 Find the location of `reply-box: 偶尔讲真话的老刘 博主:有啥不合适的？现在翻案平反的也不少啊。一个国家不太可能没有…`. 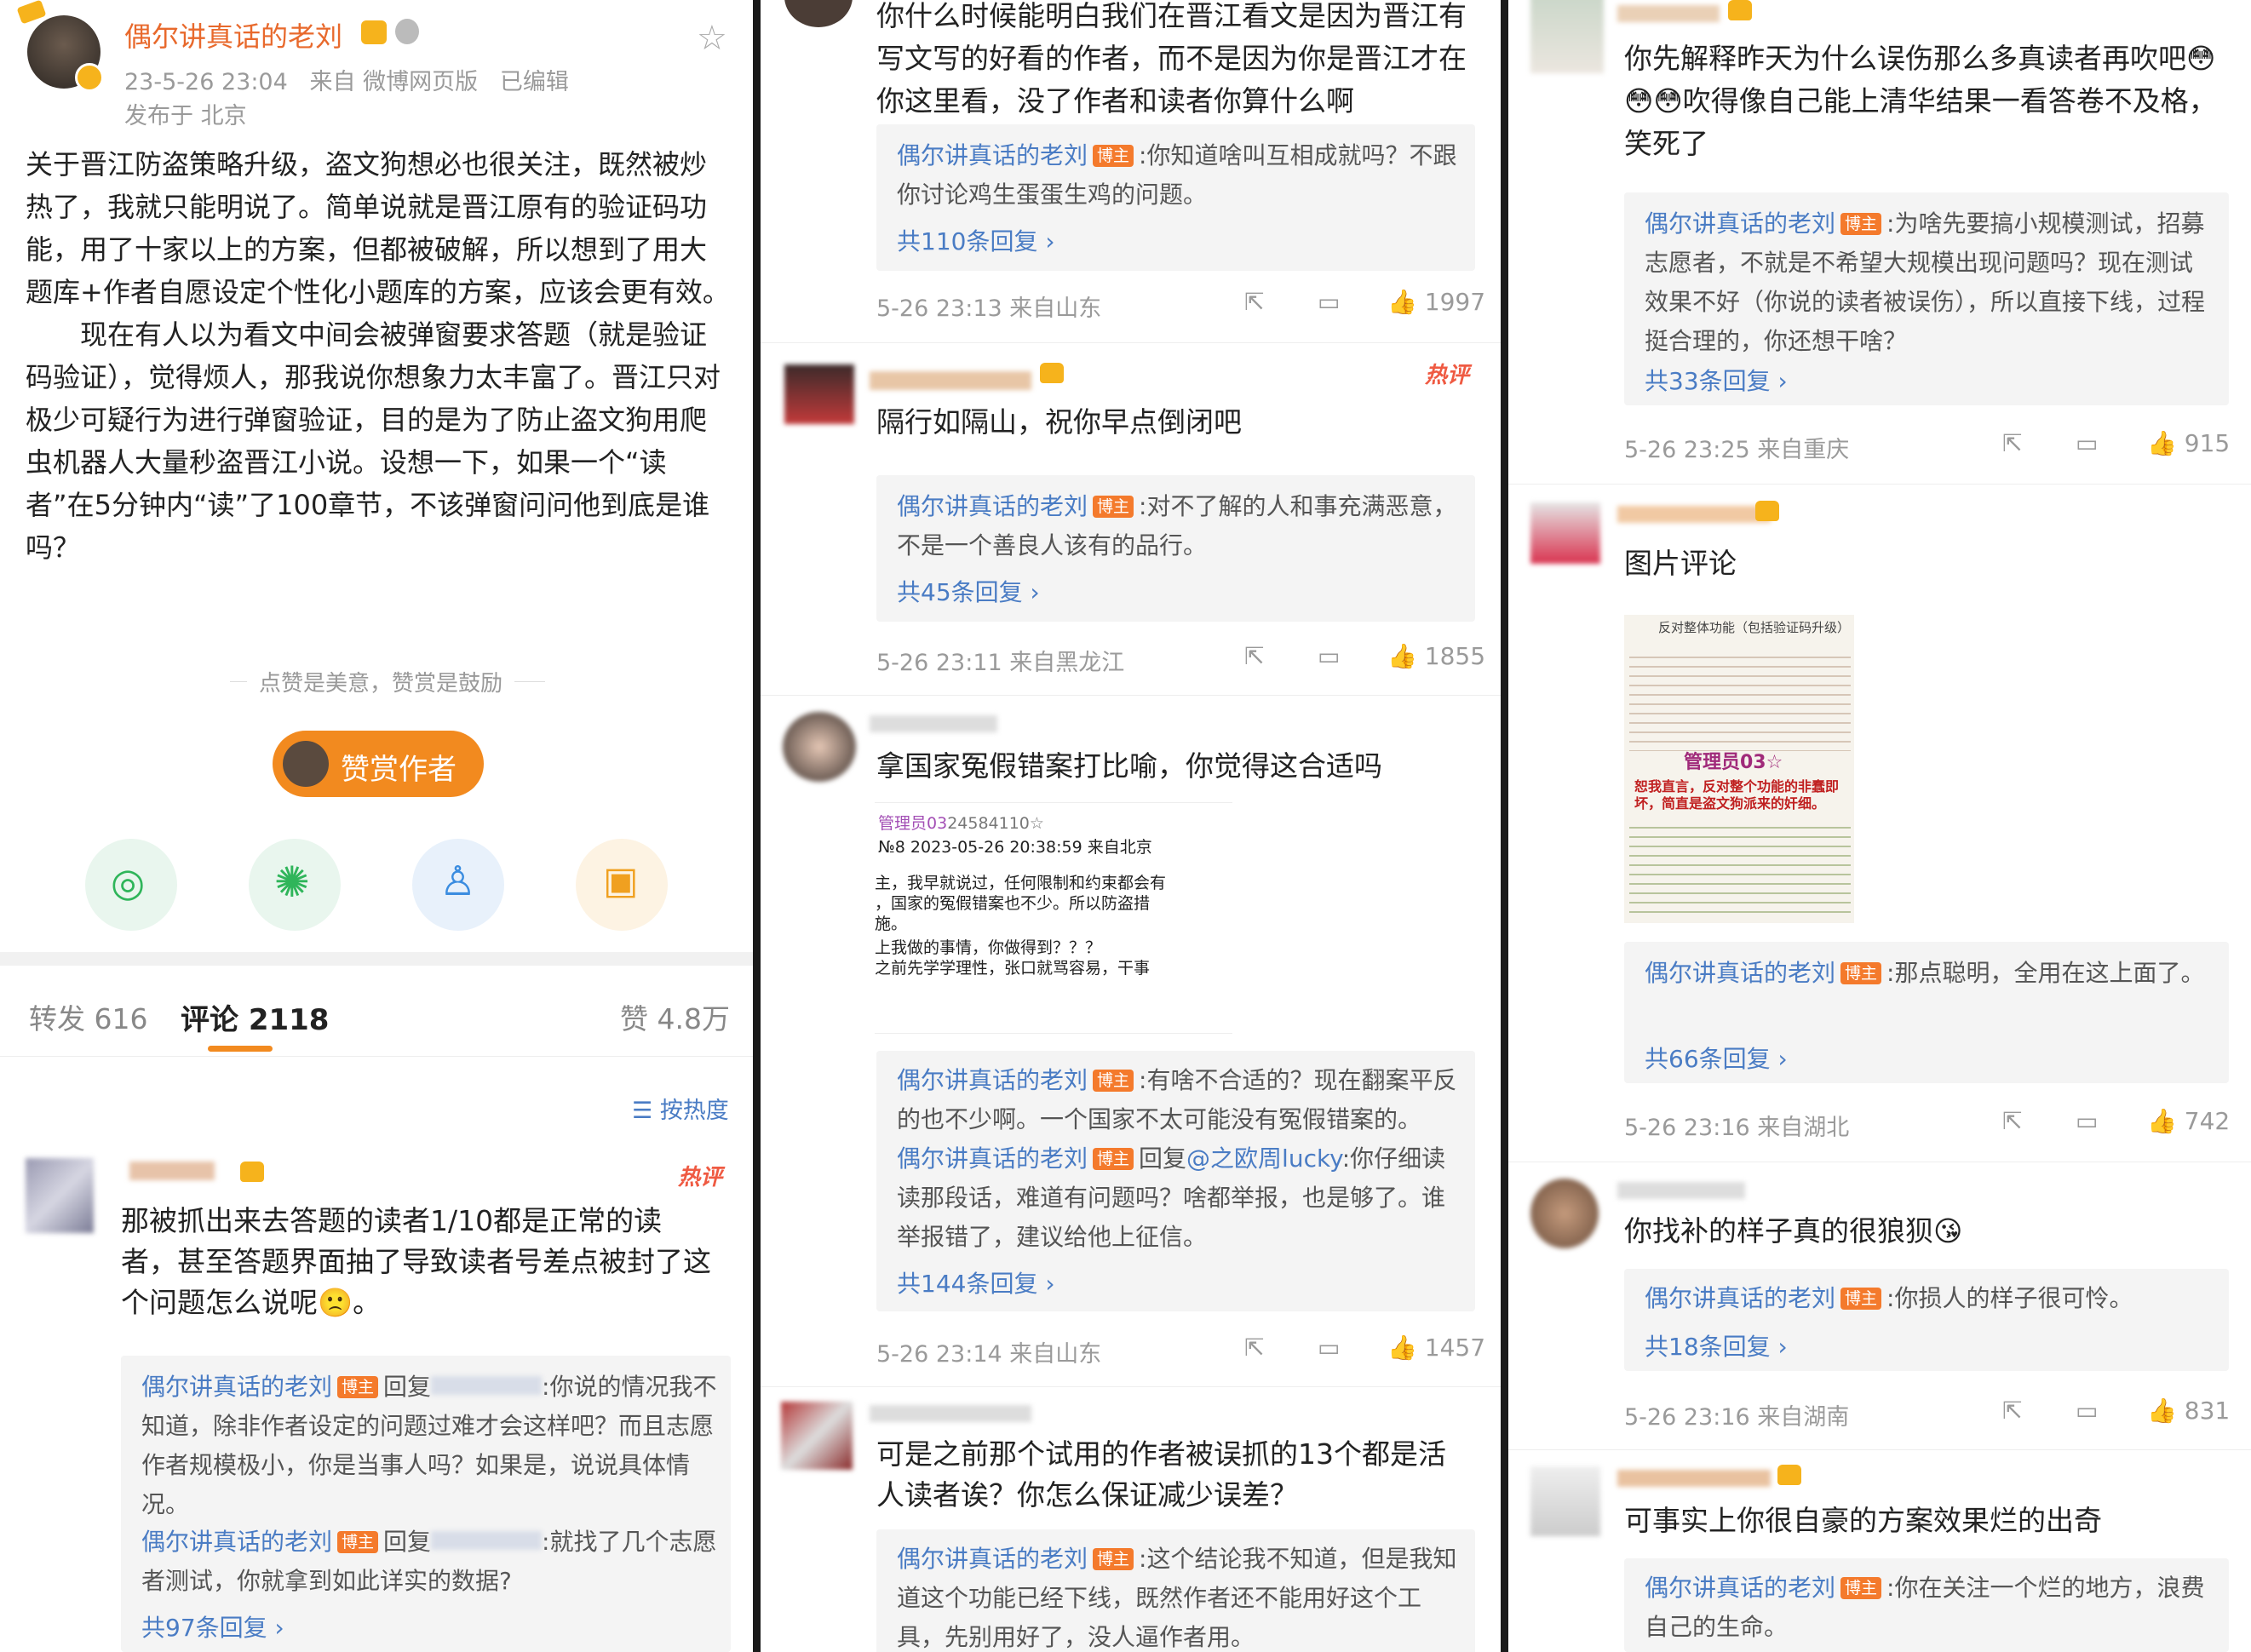

reply-box: 偶尔讲真话的老刘 博主:有啥不合适的？现在翻案平反的也不少啊。一个国家不太可能没有… is located at coordinates (1175, 1181).